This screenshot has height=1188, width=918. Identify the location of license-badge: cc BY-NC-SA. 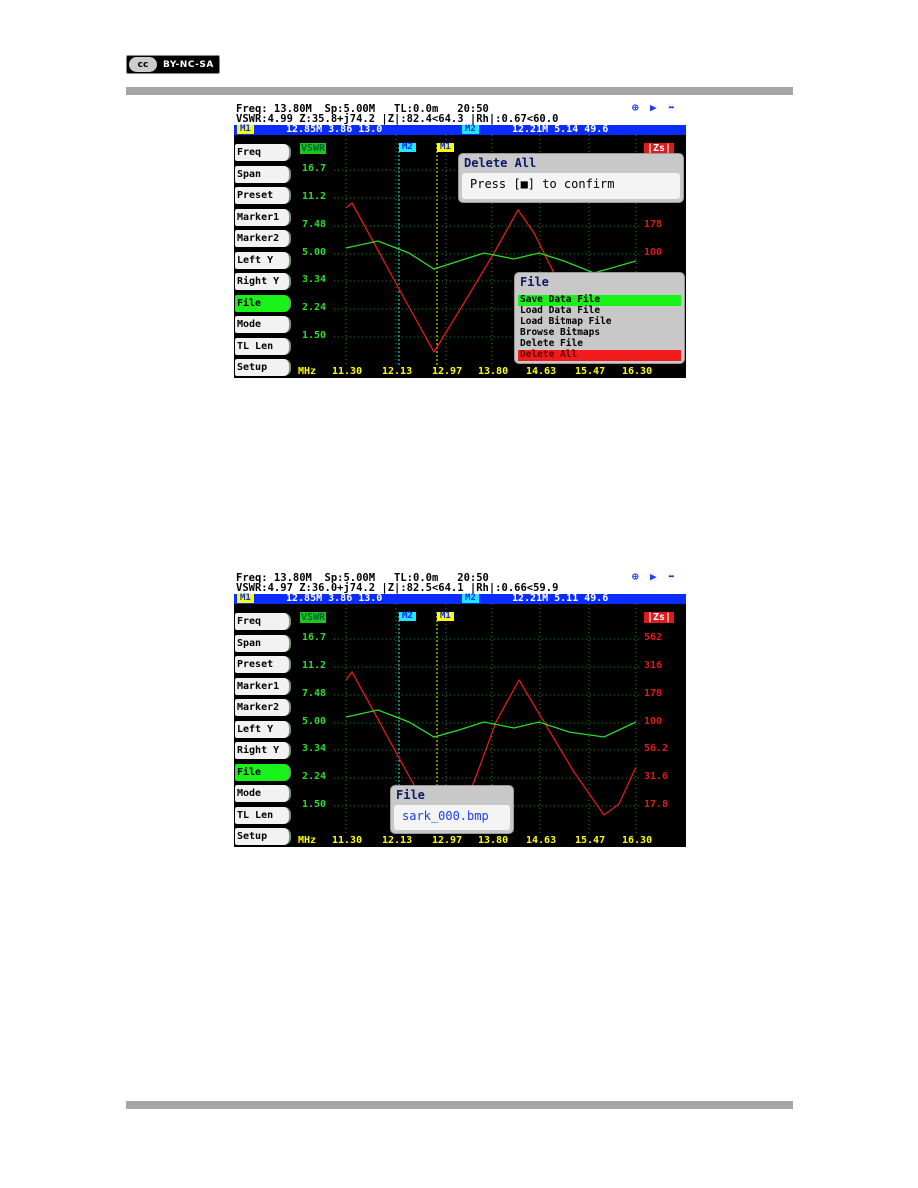
(173, 64).